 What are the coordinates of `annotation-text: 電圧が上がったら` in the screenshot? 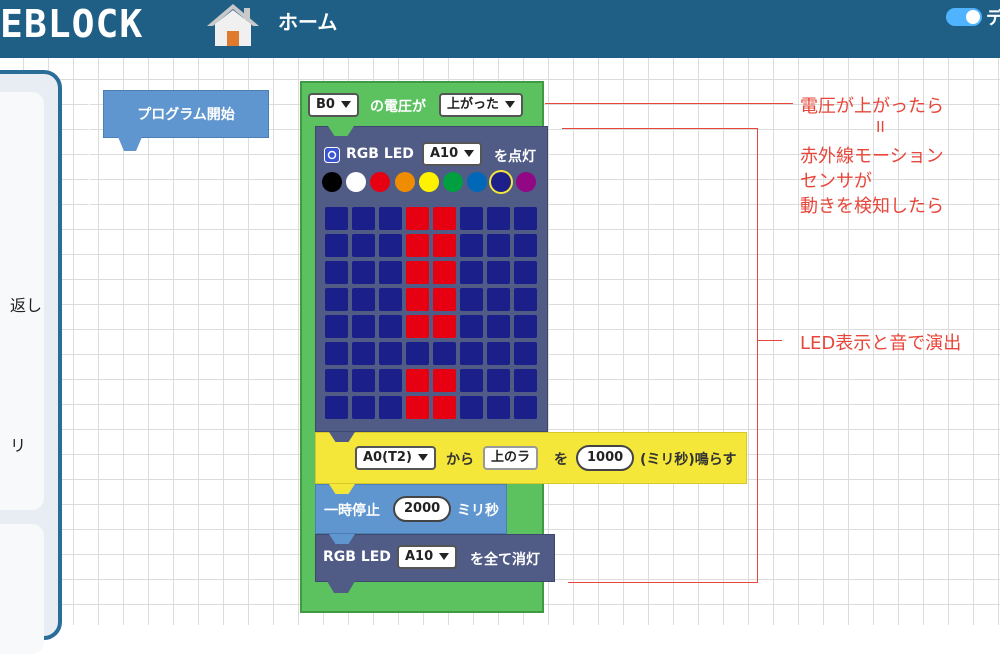 It's located at (872, 106).